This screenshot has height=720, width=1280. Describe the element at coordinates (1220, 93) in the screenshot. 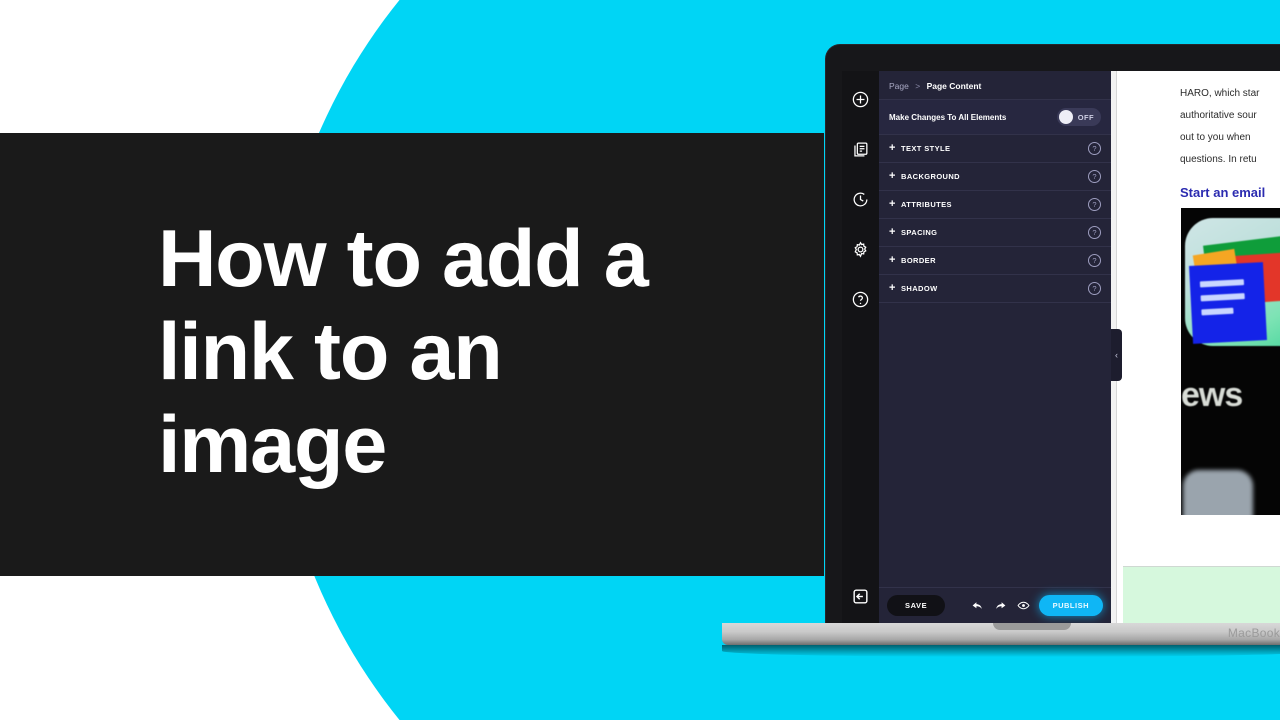

I see `doc-paragraph-line: HARO, which star` at that location.